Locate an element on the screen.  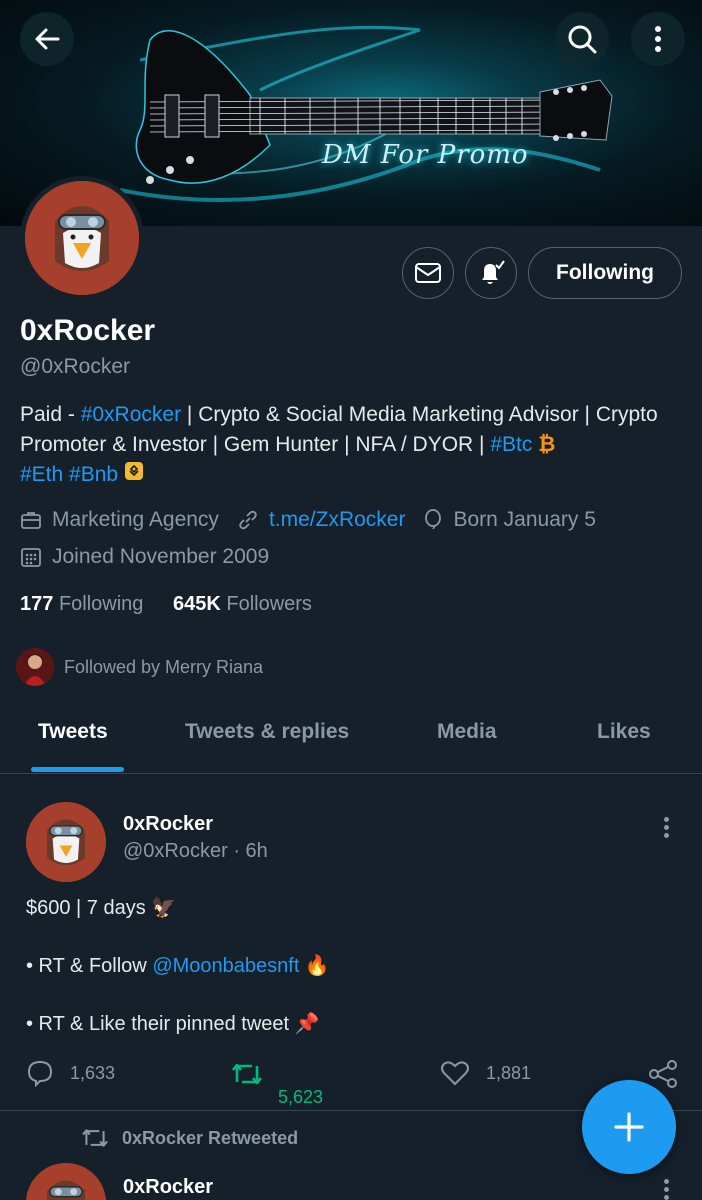
reply-action: 1,633 is located at coordinates (70, 1073).